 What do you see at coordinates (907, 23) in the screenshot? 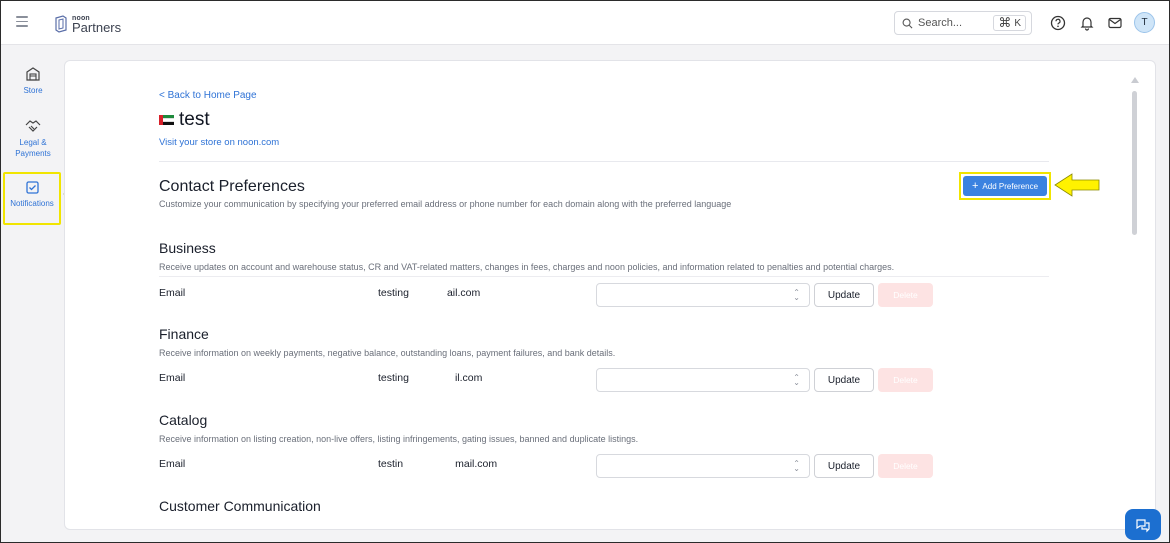
I see `search-icon` at bounding box center [907, 23].